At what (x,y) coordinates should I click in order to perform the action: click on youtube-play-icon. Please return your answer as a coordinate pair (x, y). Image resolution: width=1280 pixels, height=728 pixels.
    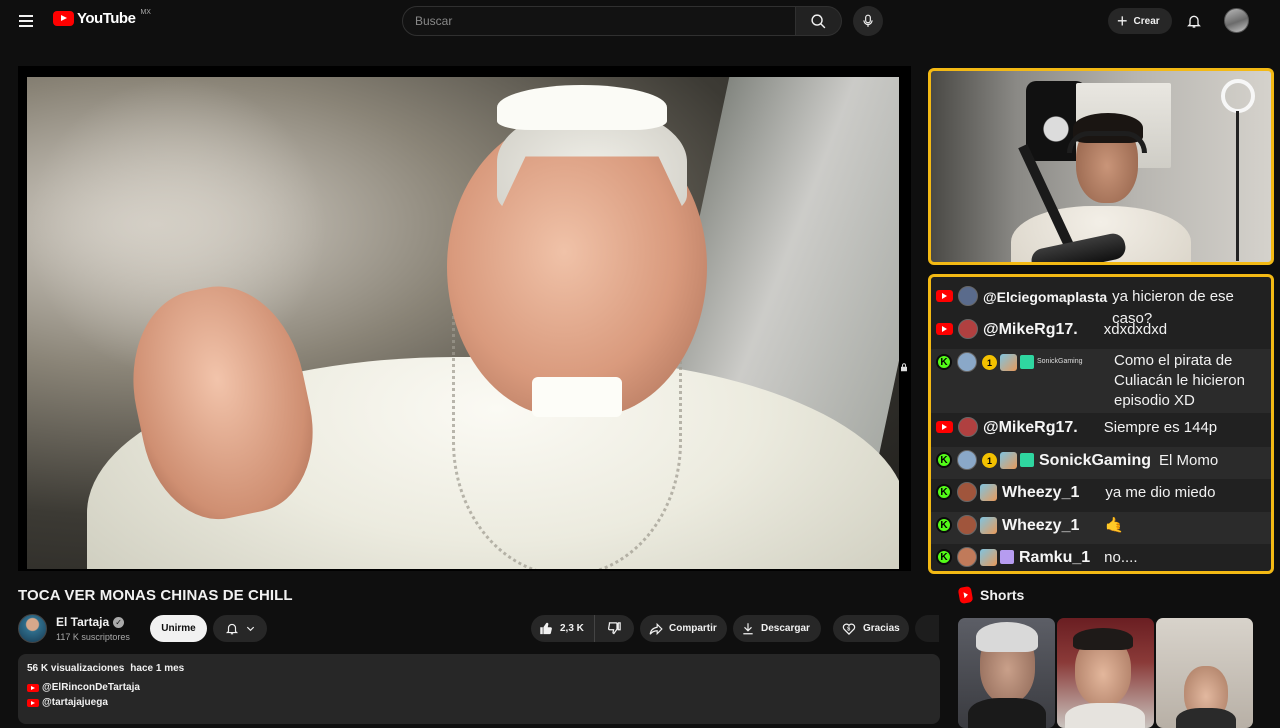
    Looking at the image, I should click on (63, 18).